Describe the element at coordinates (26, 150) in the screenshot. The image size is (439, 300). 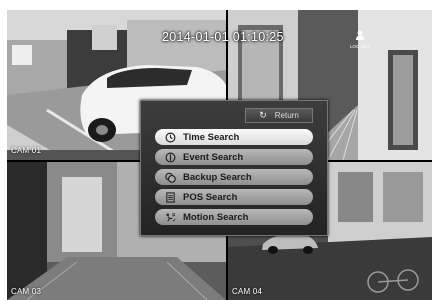
I see `camera-label-1: CAM 01` at that location.